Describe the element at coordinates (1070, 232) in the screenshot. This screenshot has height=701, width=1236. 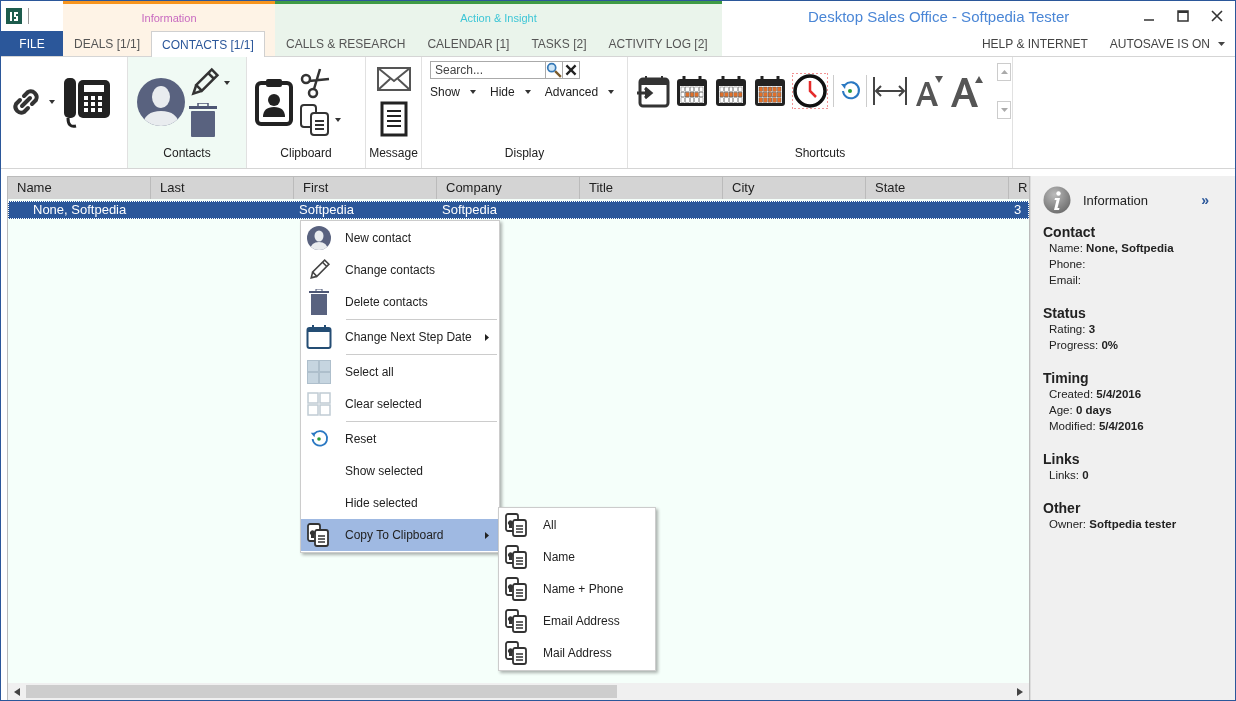
I see `section-heading: Contact` at that location.